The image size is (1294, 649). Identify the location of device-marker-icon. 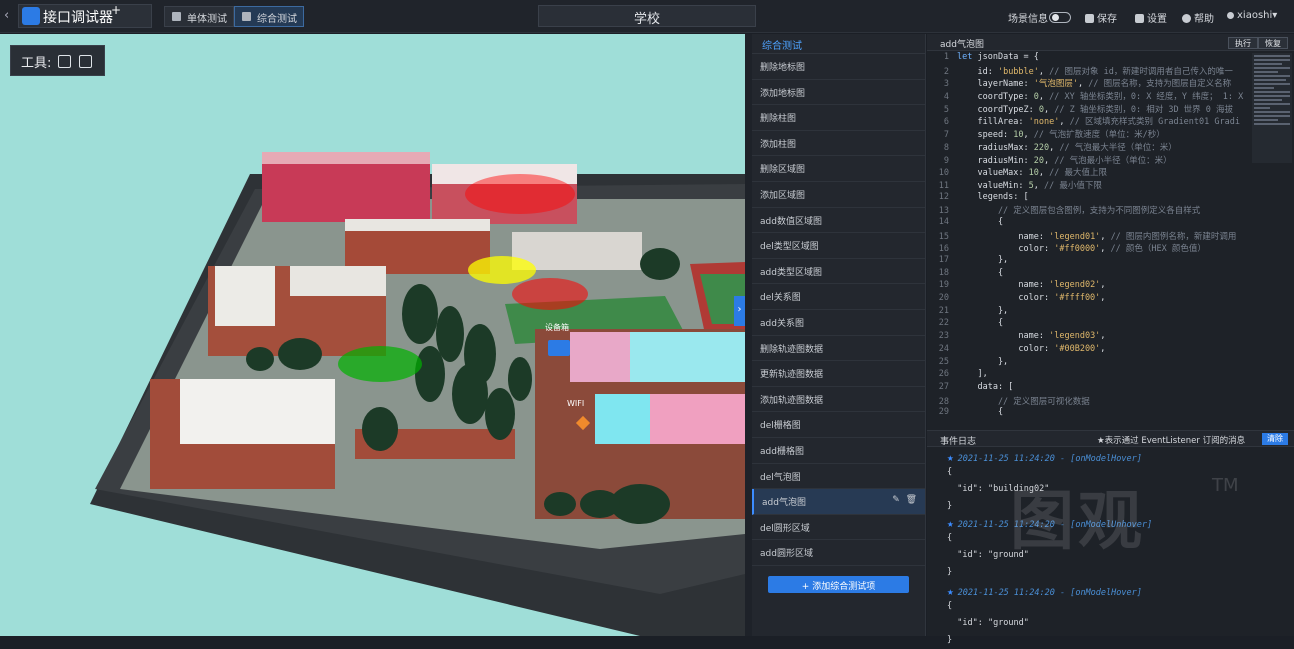
(559, 348).